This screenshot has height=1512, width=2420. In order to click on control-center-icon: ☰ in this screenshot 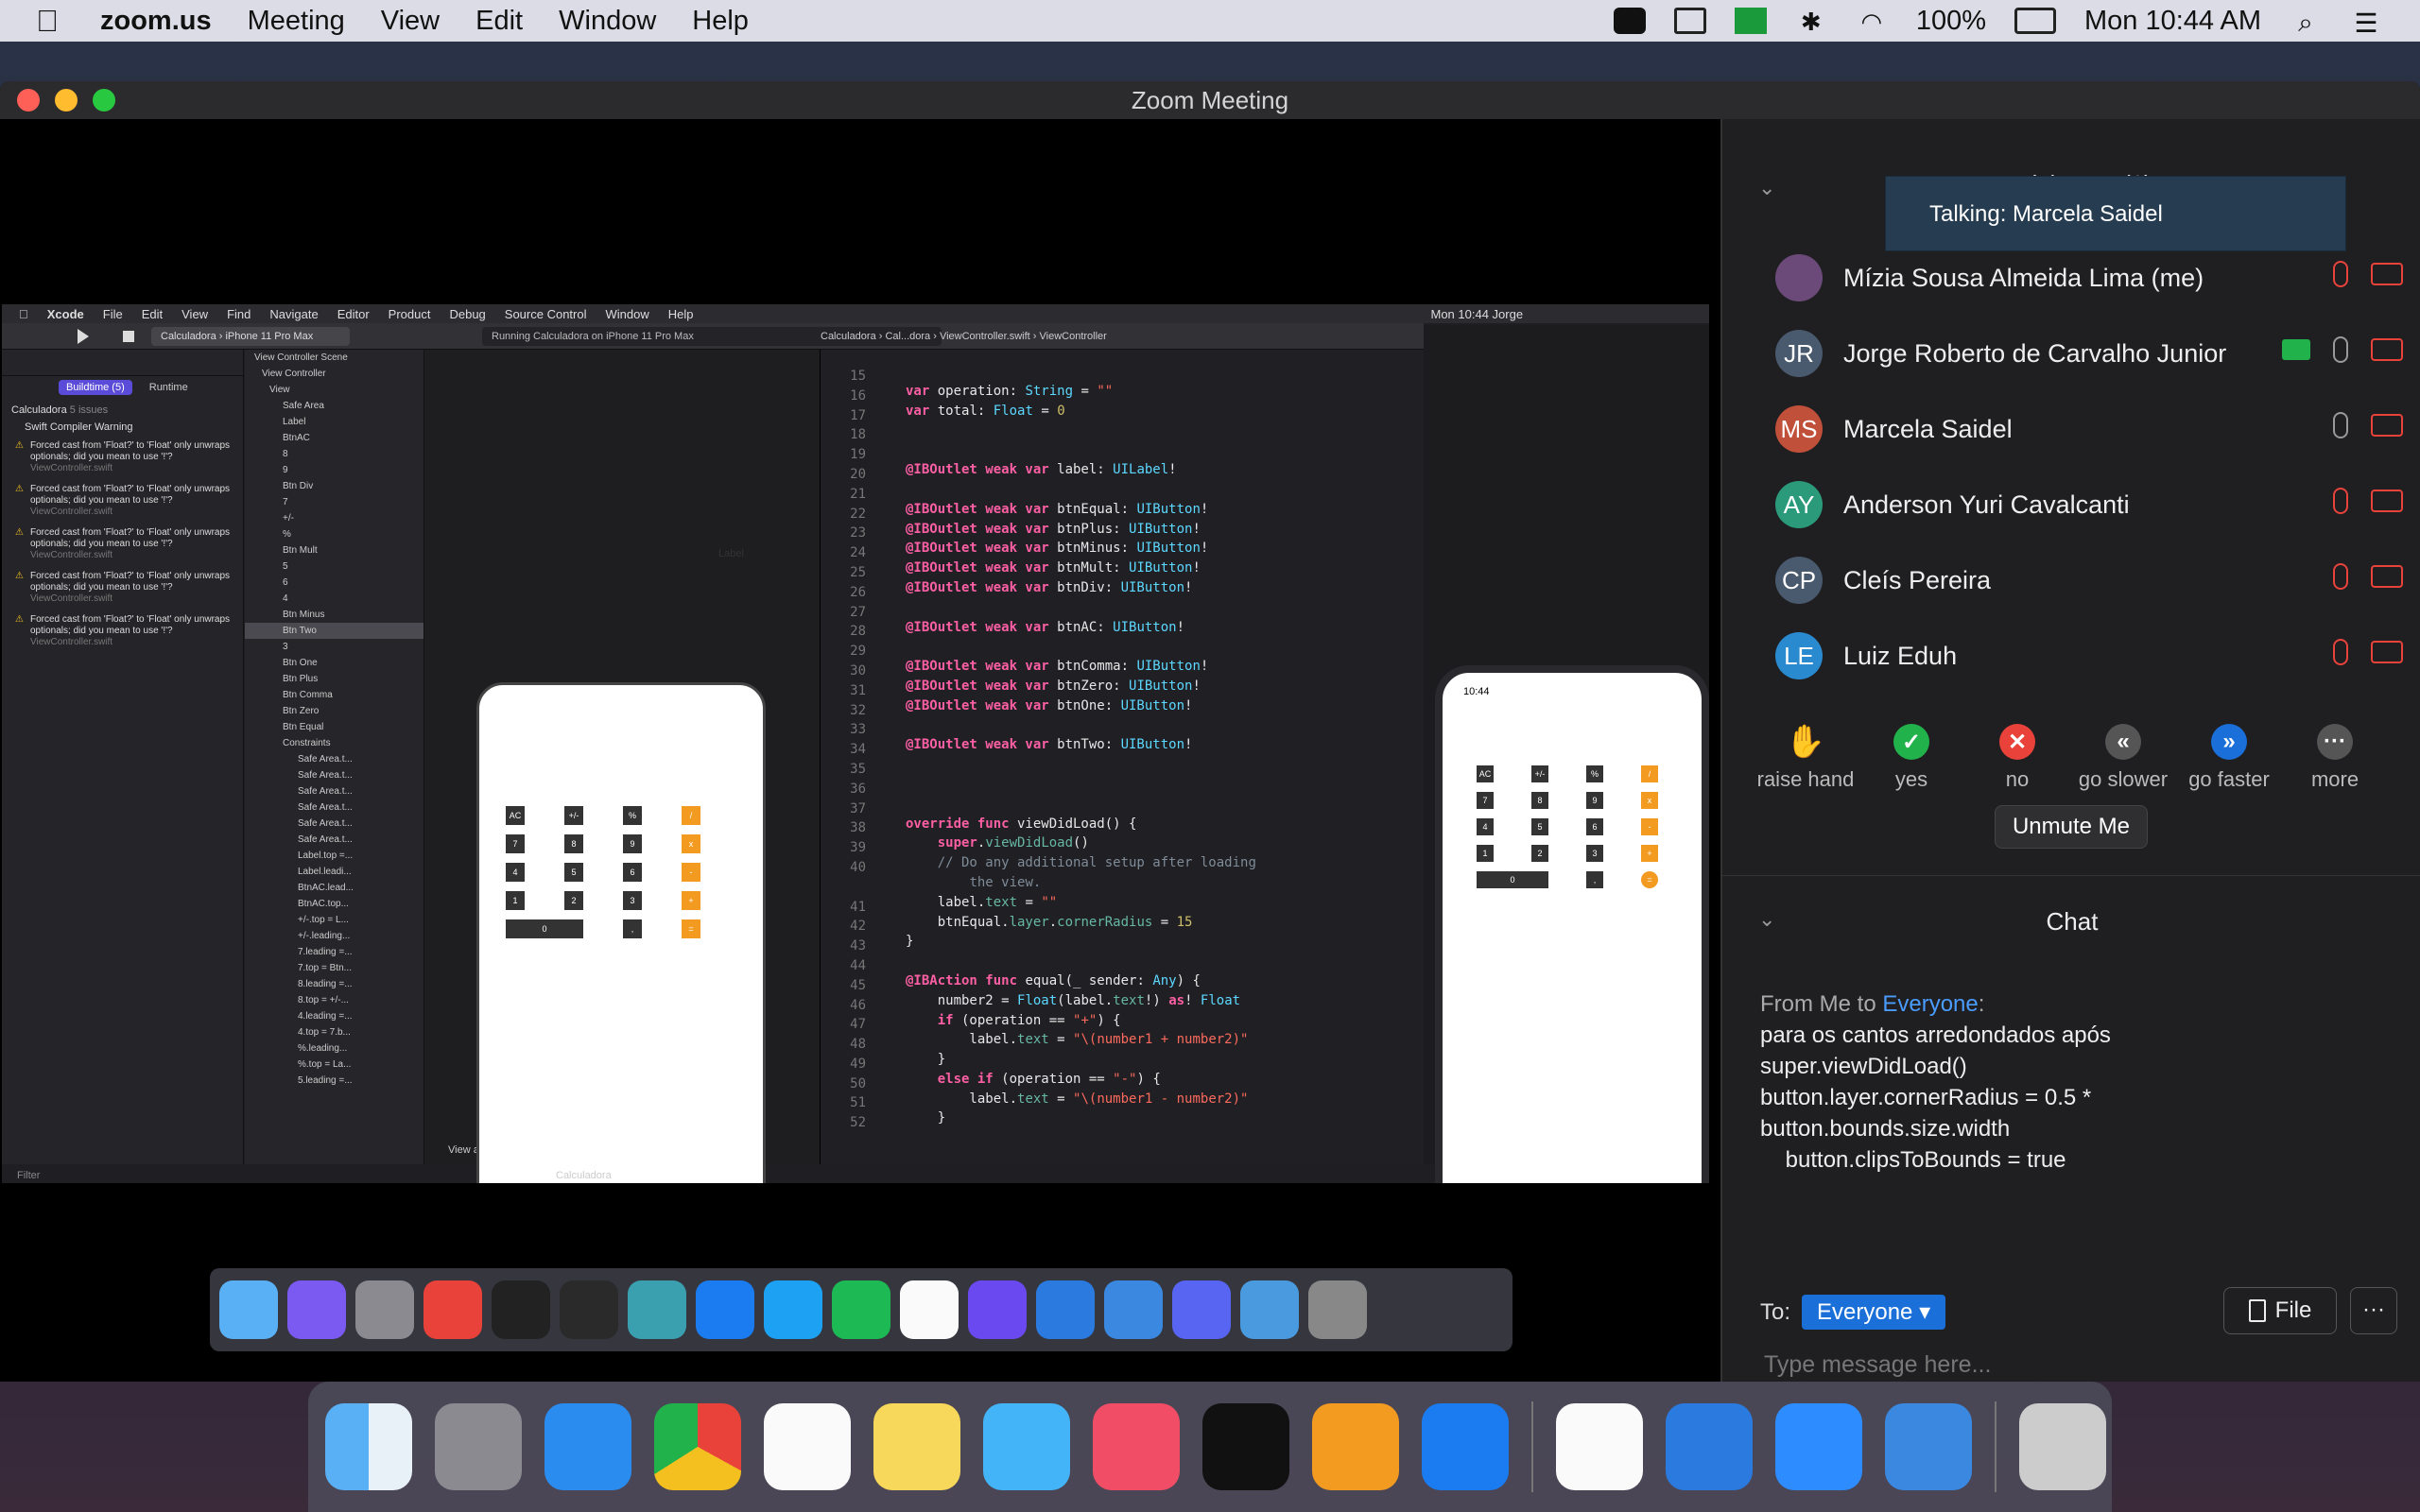, I will do `click(2366, 23)`.